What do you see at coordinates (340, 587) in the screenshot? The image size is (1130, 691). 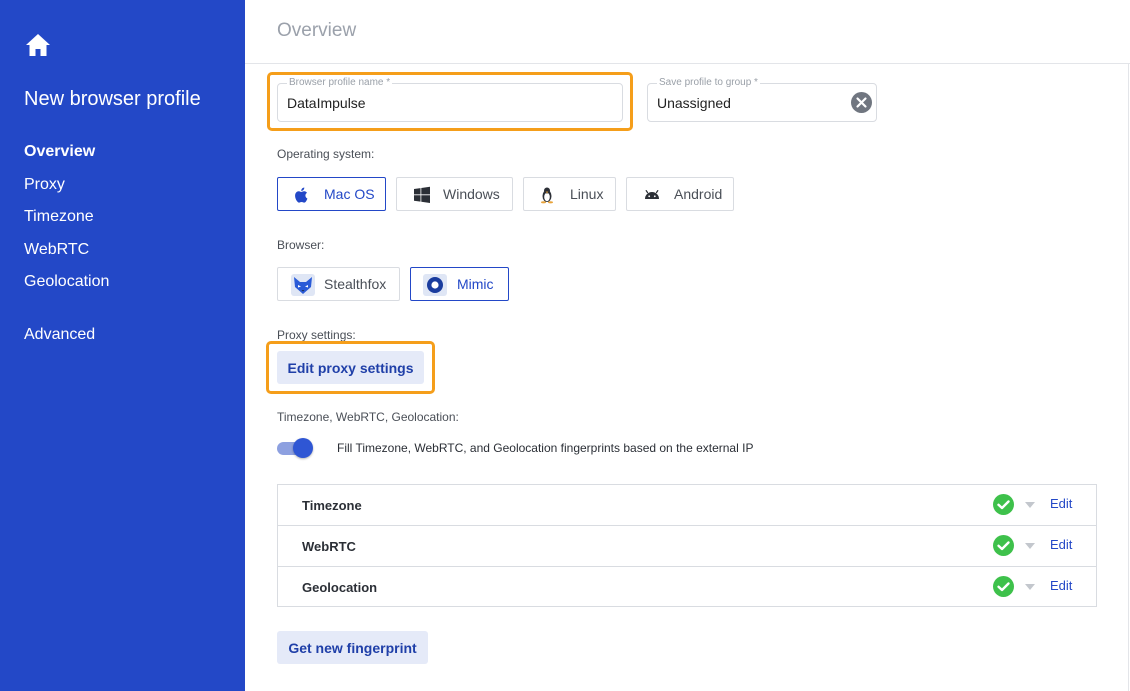 I see `fingerprint-name: Geolocation` at bounding box center [340, 587].